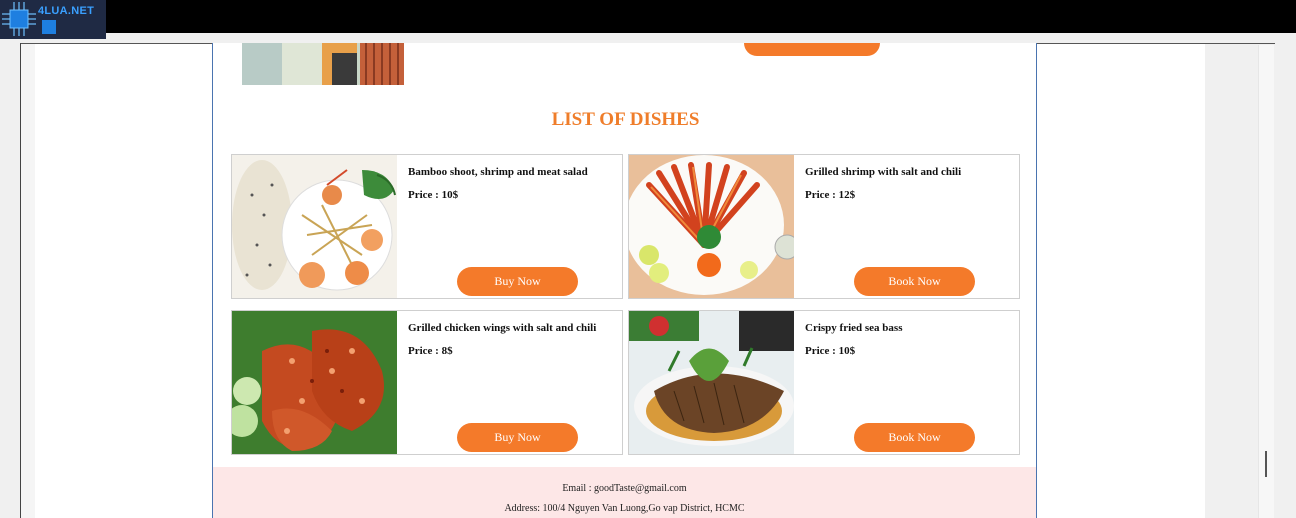  I want to click on hero-button, so click(812, 49).